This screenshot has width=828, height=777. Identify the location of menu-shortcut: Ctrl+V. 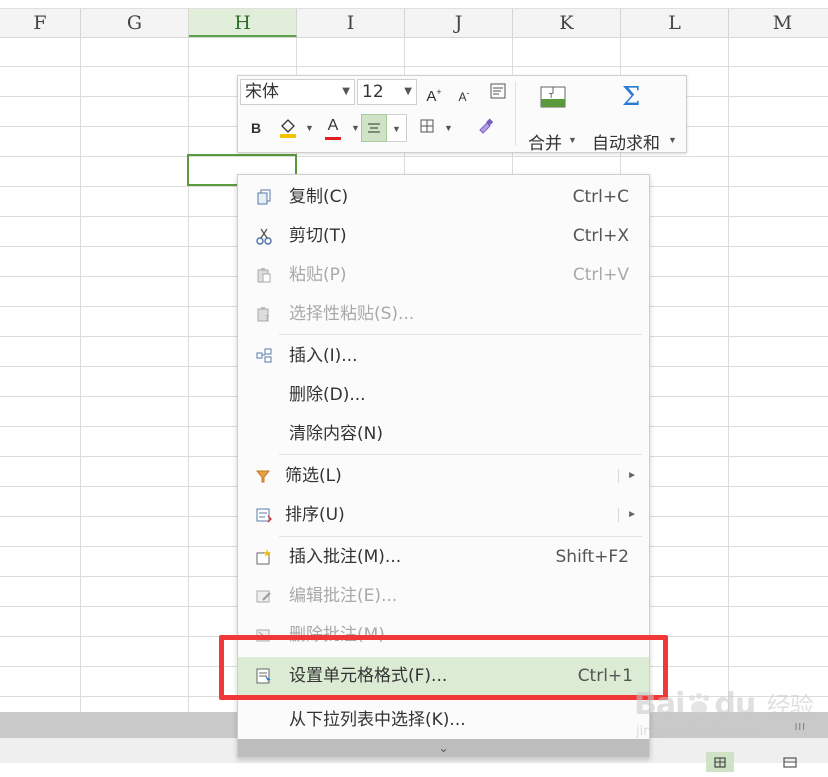
(600, 275).